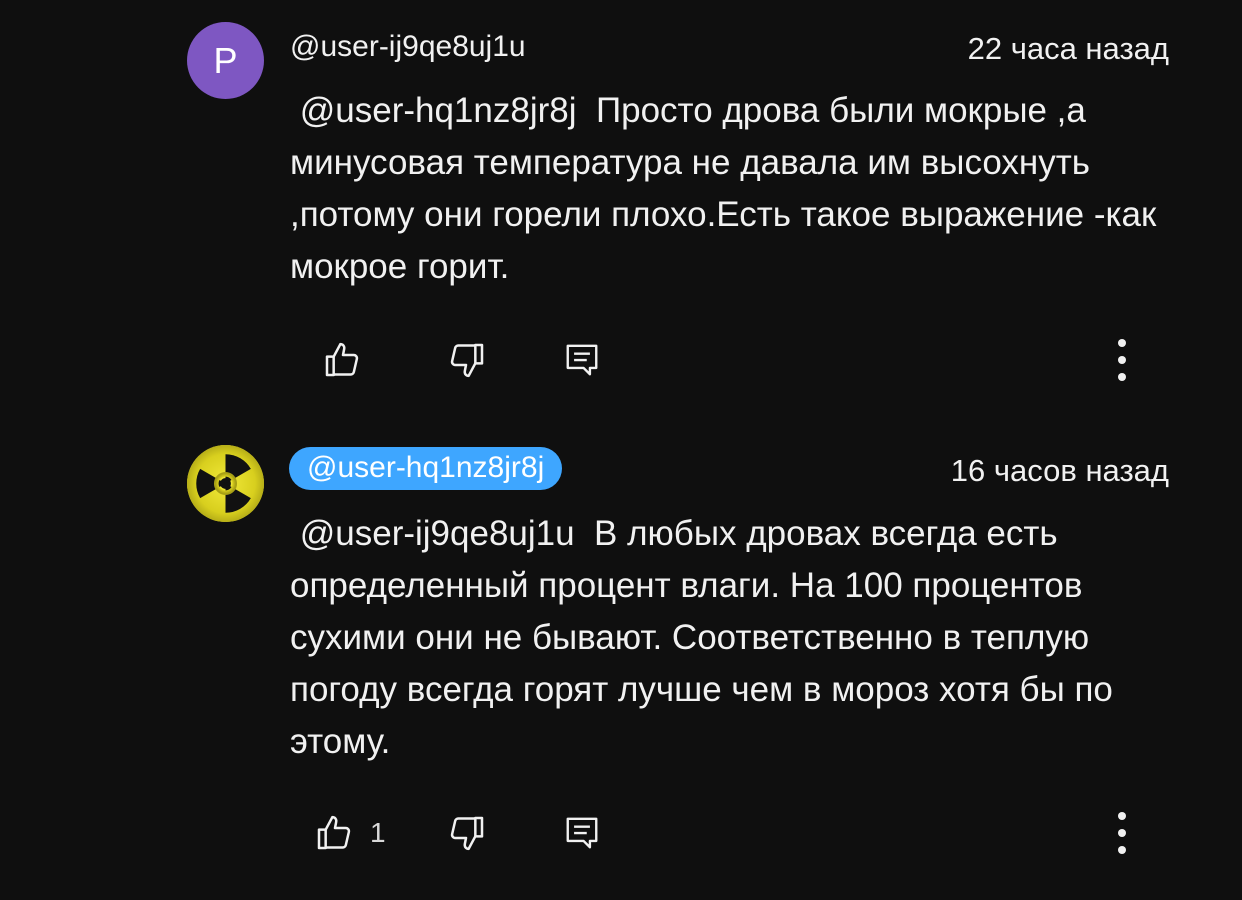  I want to click on avatar, so click(225, 483).